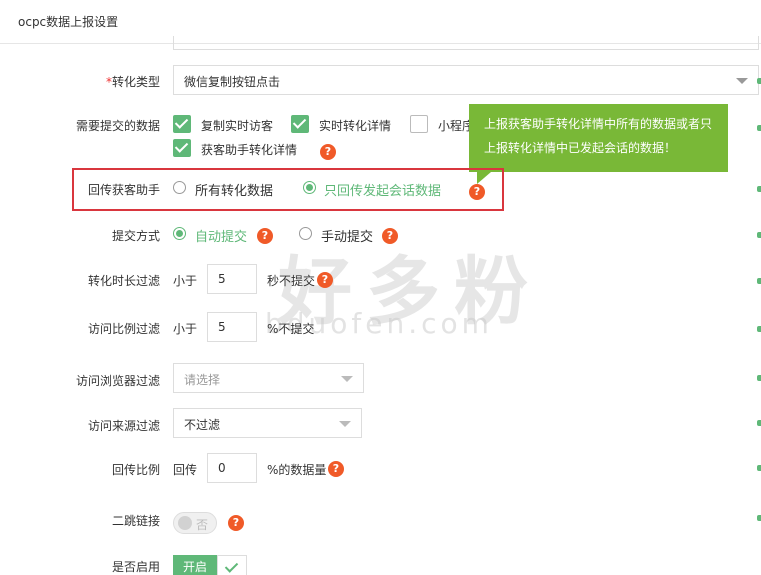  What do you see at coordinates (179, 233) in the screenshot?
I see `radio-auto-submit` at bounding box center [179, 233].